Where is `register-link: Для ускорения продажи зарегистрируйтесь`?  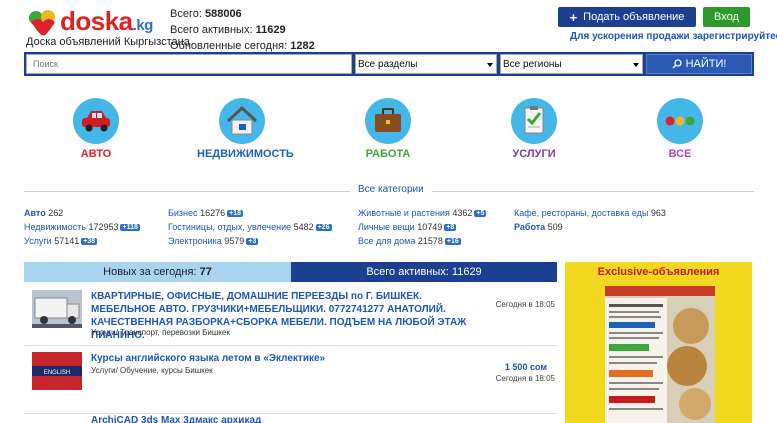 register-link: Для ускорения продажи зарегистрируйтесь is located at coordinates (673, 36).